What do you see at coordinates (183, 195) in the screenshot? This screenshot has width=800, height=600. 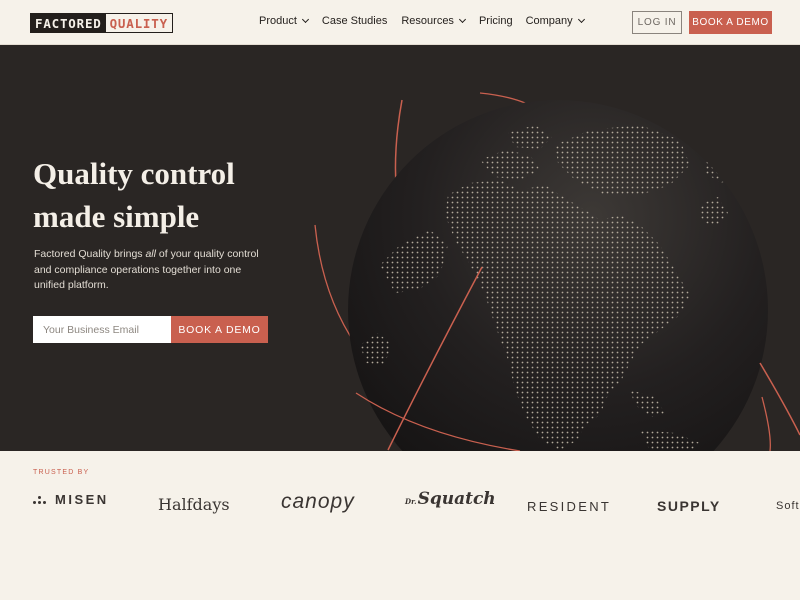 I see `hero-title: Quality control made simple` at bounding box center [183, 195].